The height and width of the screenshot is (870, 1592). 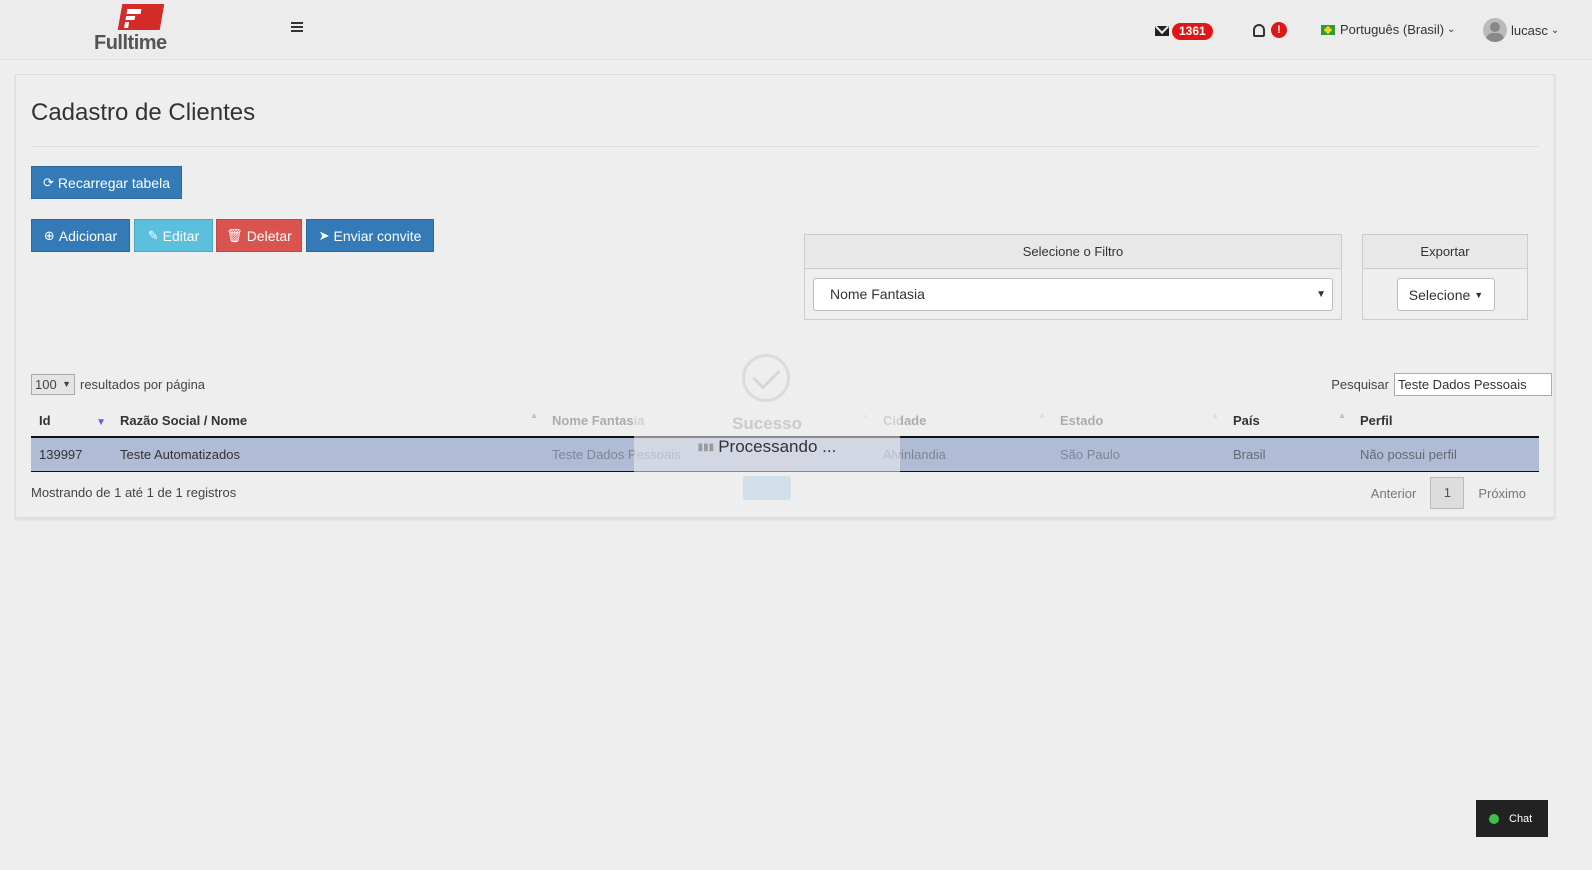 I want to click on page-length-label: resultados por página, so click(x=143, y=384).